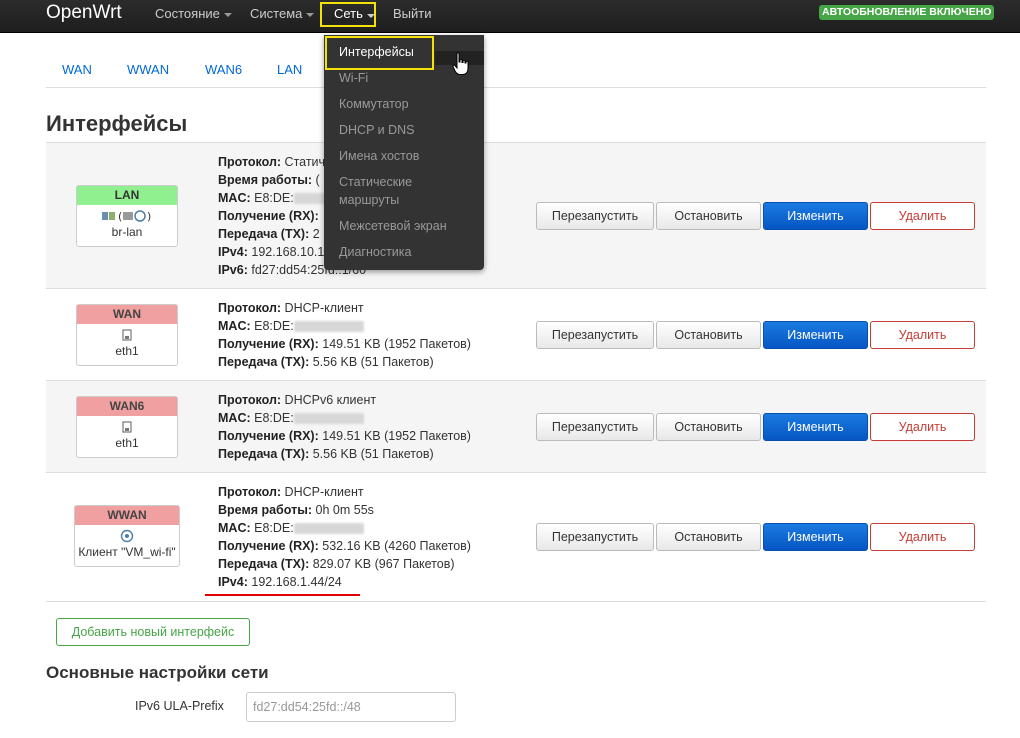  What do you see at coordinates (377, 130) in the screenshot?
I see `menu-item-dhcp-dns: DHCP и DNS` at bounding box center [377, 130].